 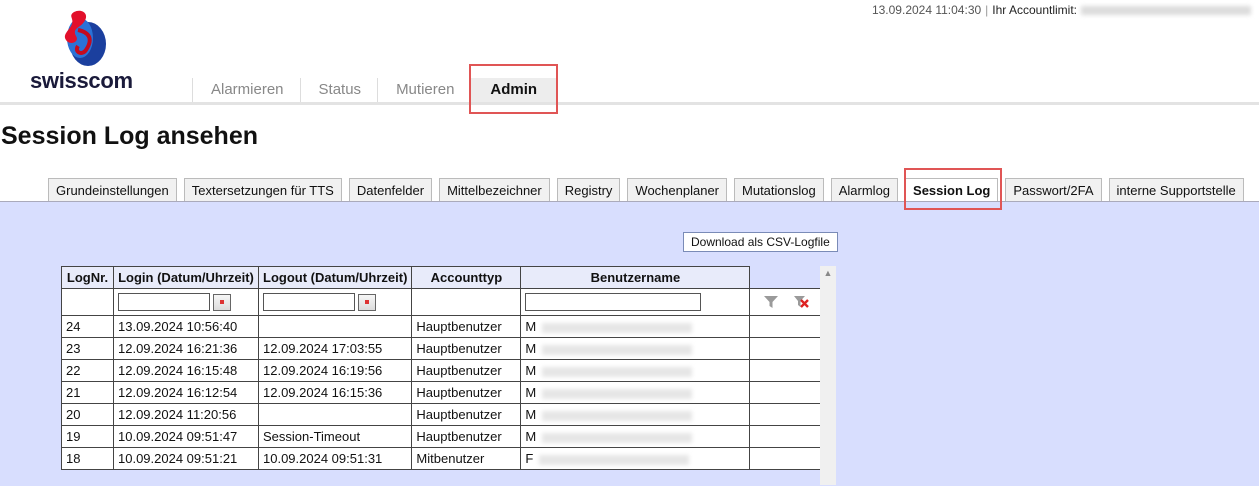 I want to click on col-logout: Logout (Datum/Uhrzeit), so click(x=335, y=277).